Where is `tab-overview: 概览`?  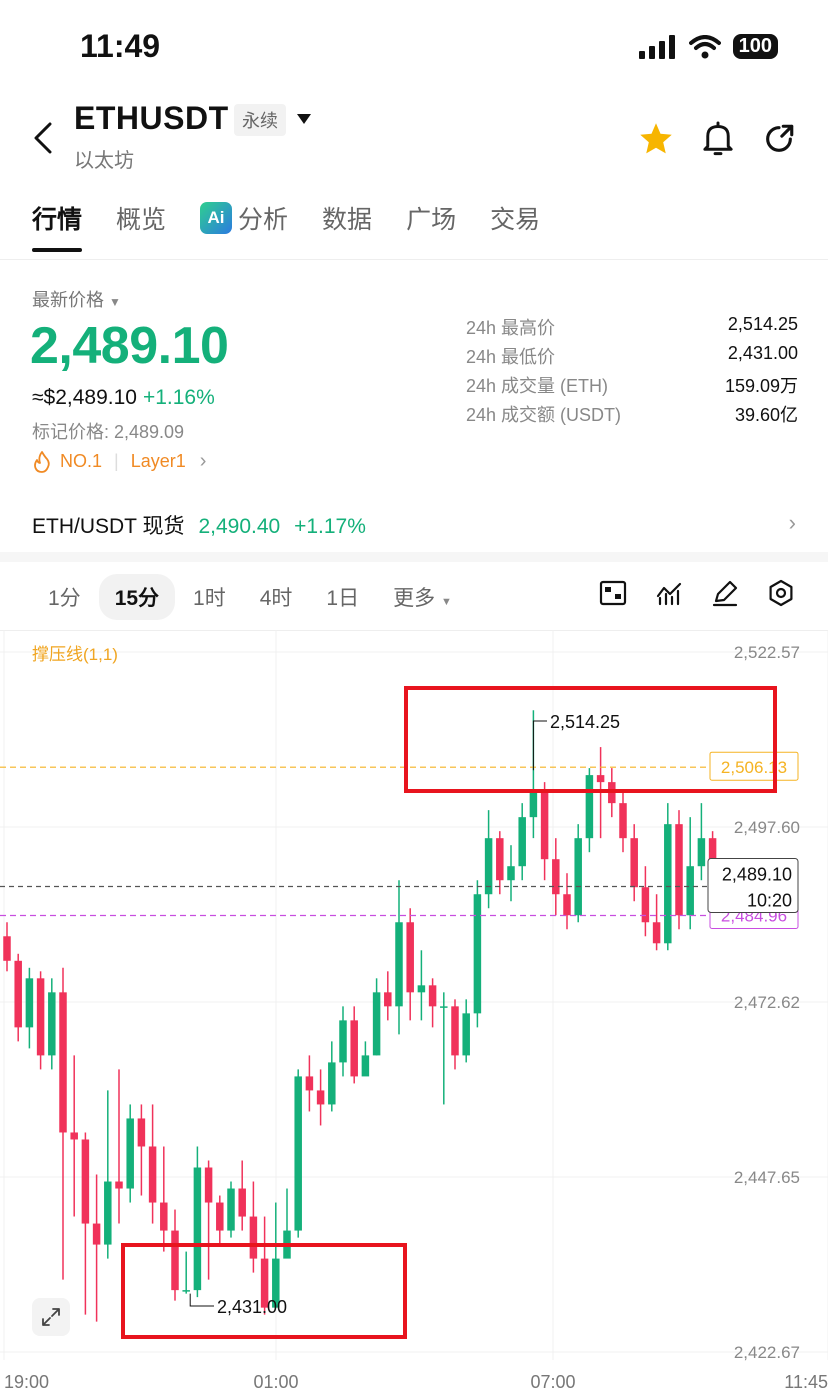 tab-overview: 概览 is located at coordinates (141, 218).